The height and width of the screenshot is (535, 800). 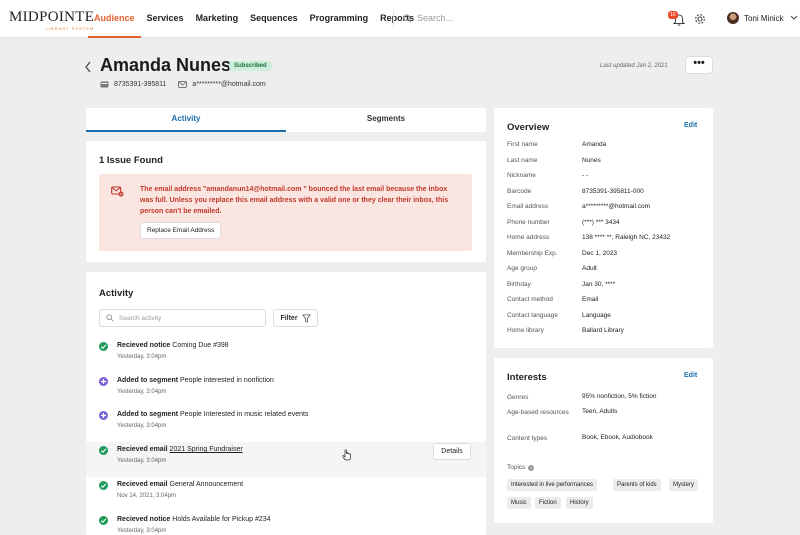 What do you see at coordinates (733, 18) in the screenshot?
I see `avatar` at bounding box center [733, 18].